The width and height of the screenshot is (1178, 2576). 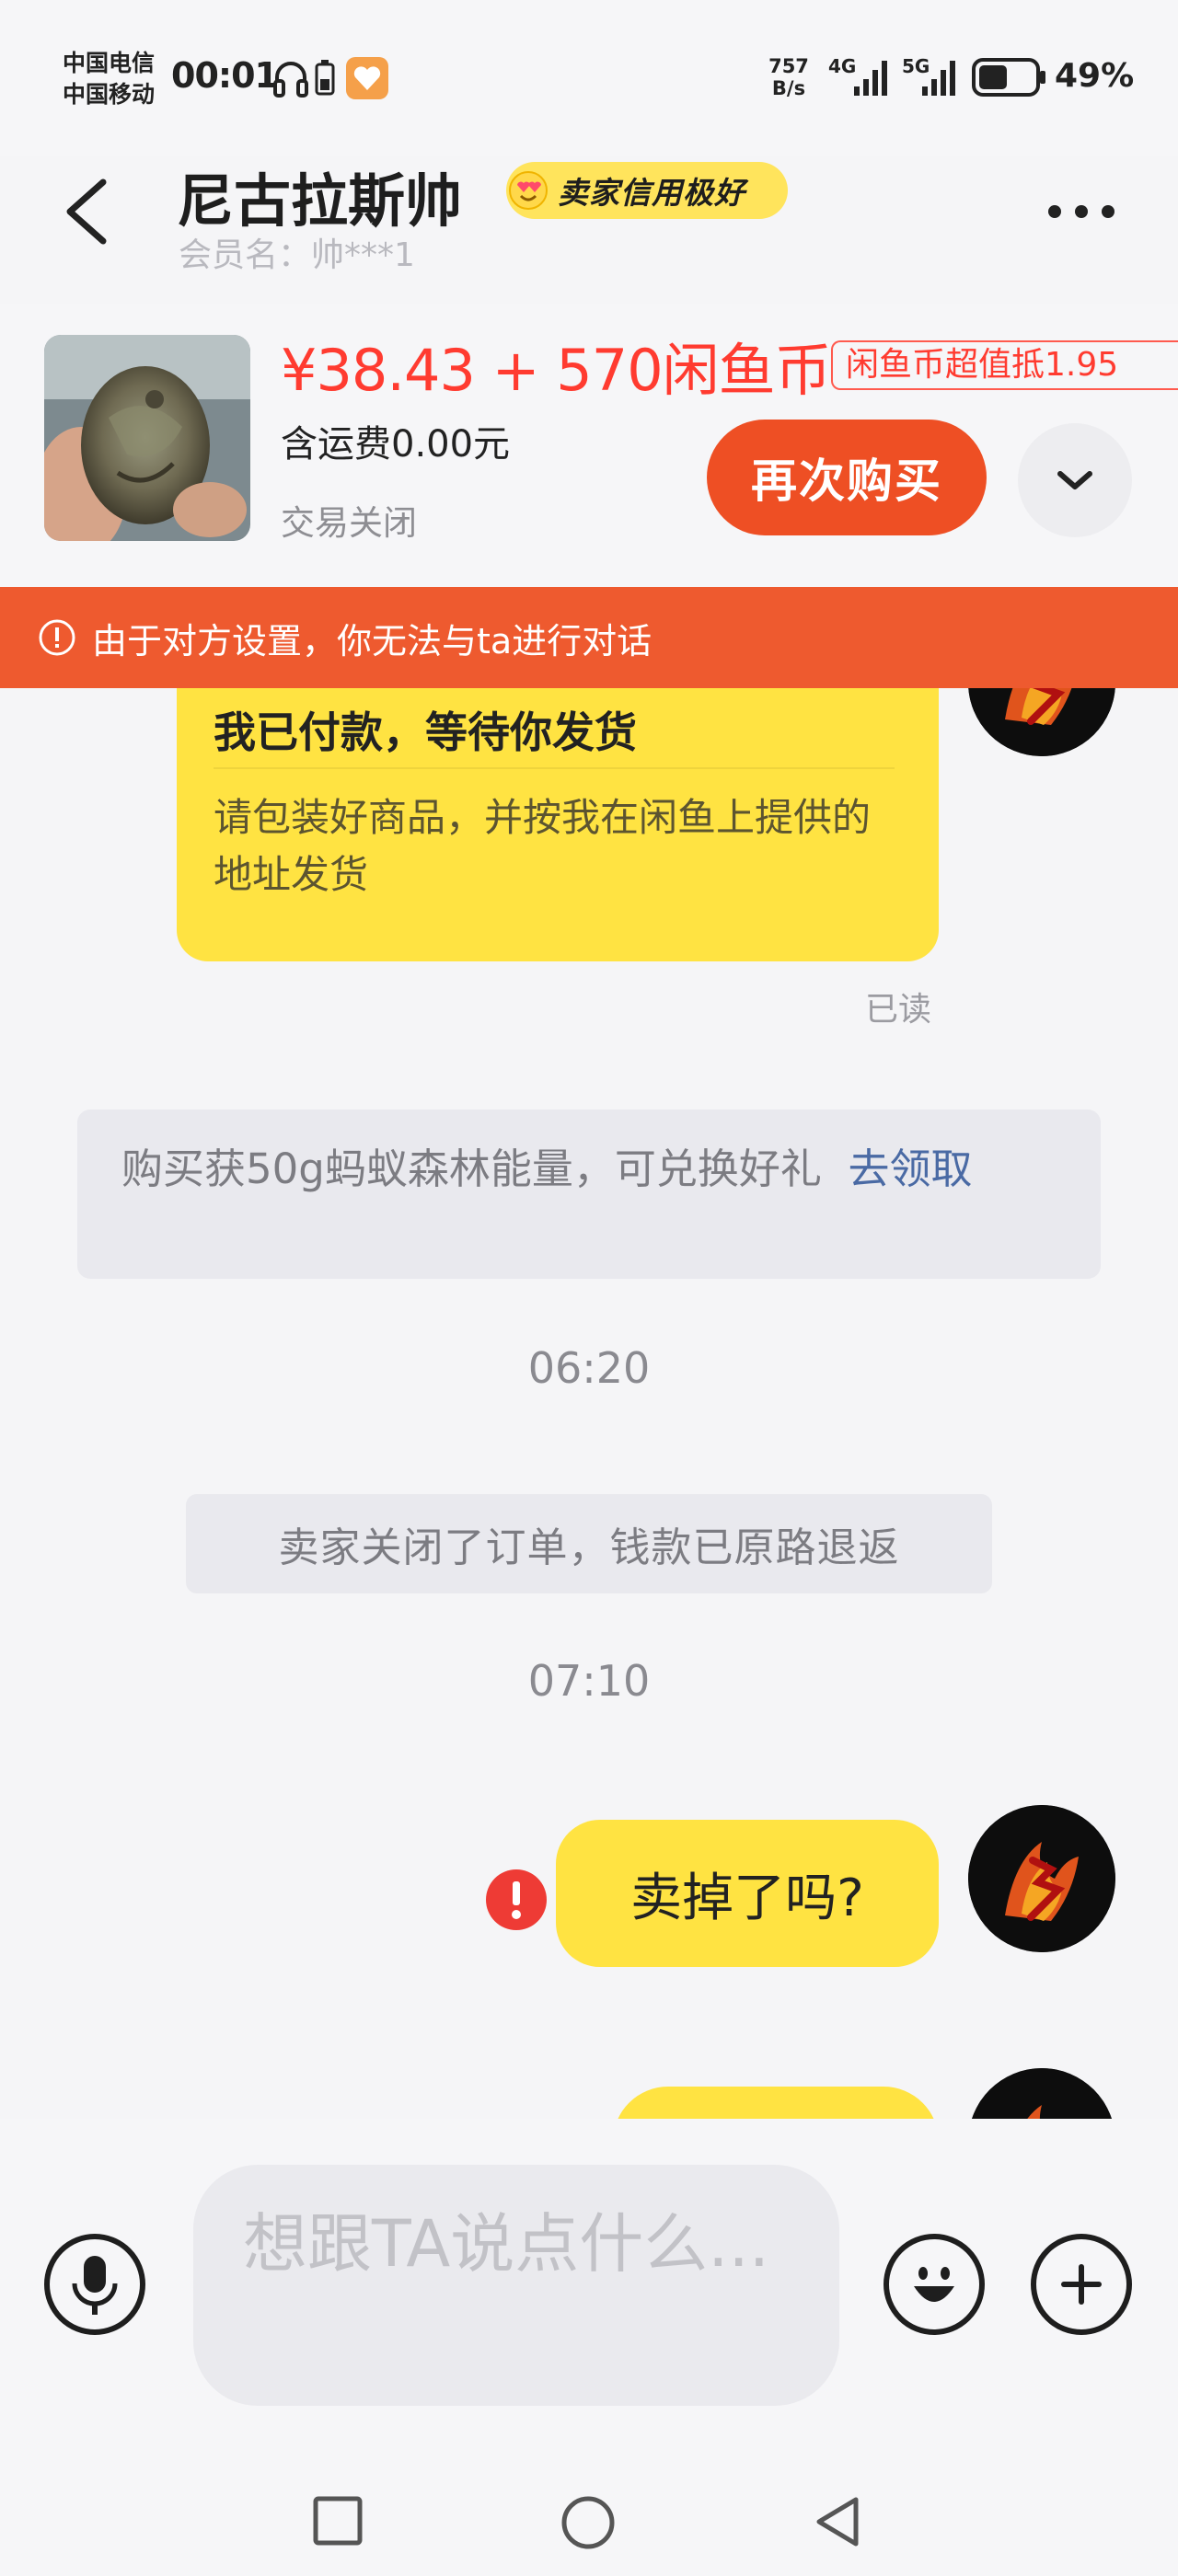 I want to click on app-notification-icon, so click(x=367, y=78).